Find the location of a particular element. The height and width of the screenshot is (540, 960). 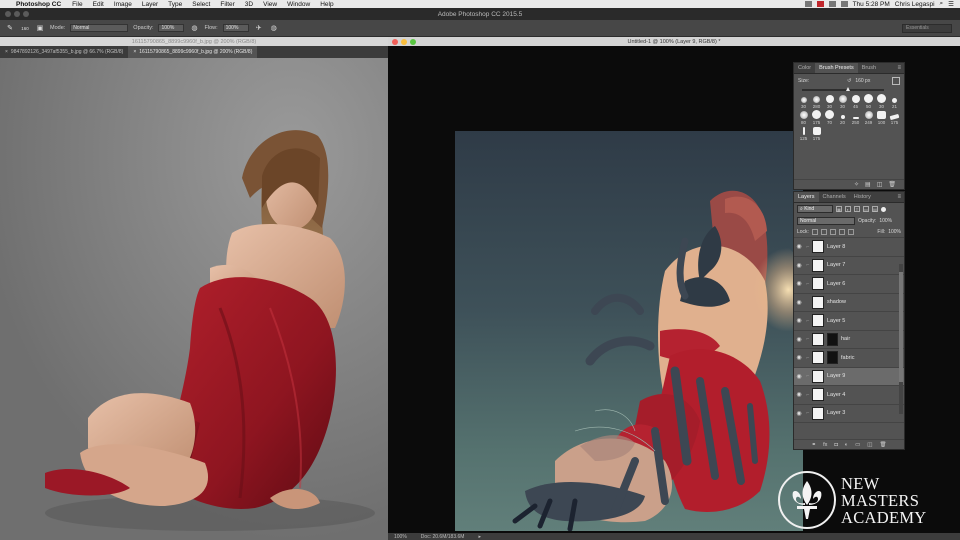

brush-preset: 20 is located at coordinates (842, 117).